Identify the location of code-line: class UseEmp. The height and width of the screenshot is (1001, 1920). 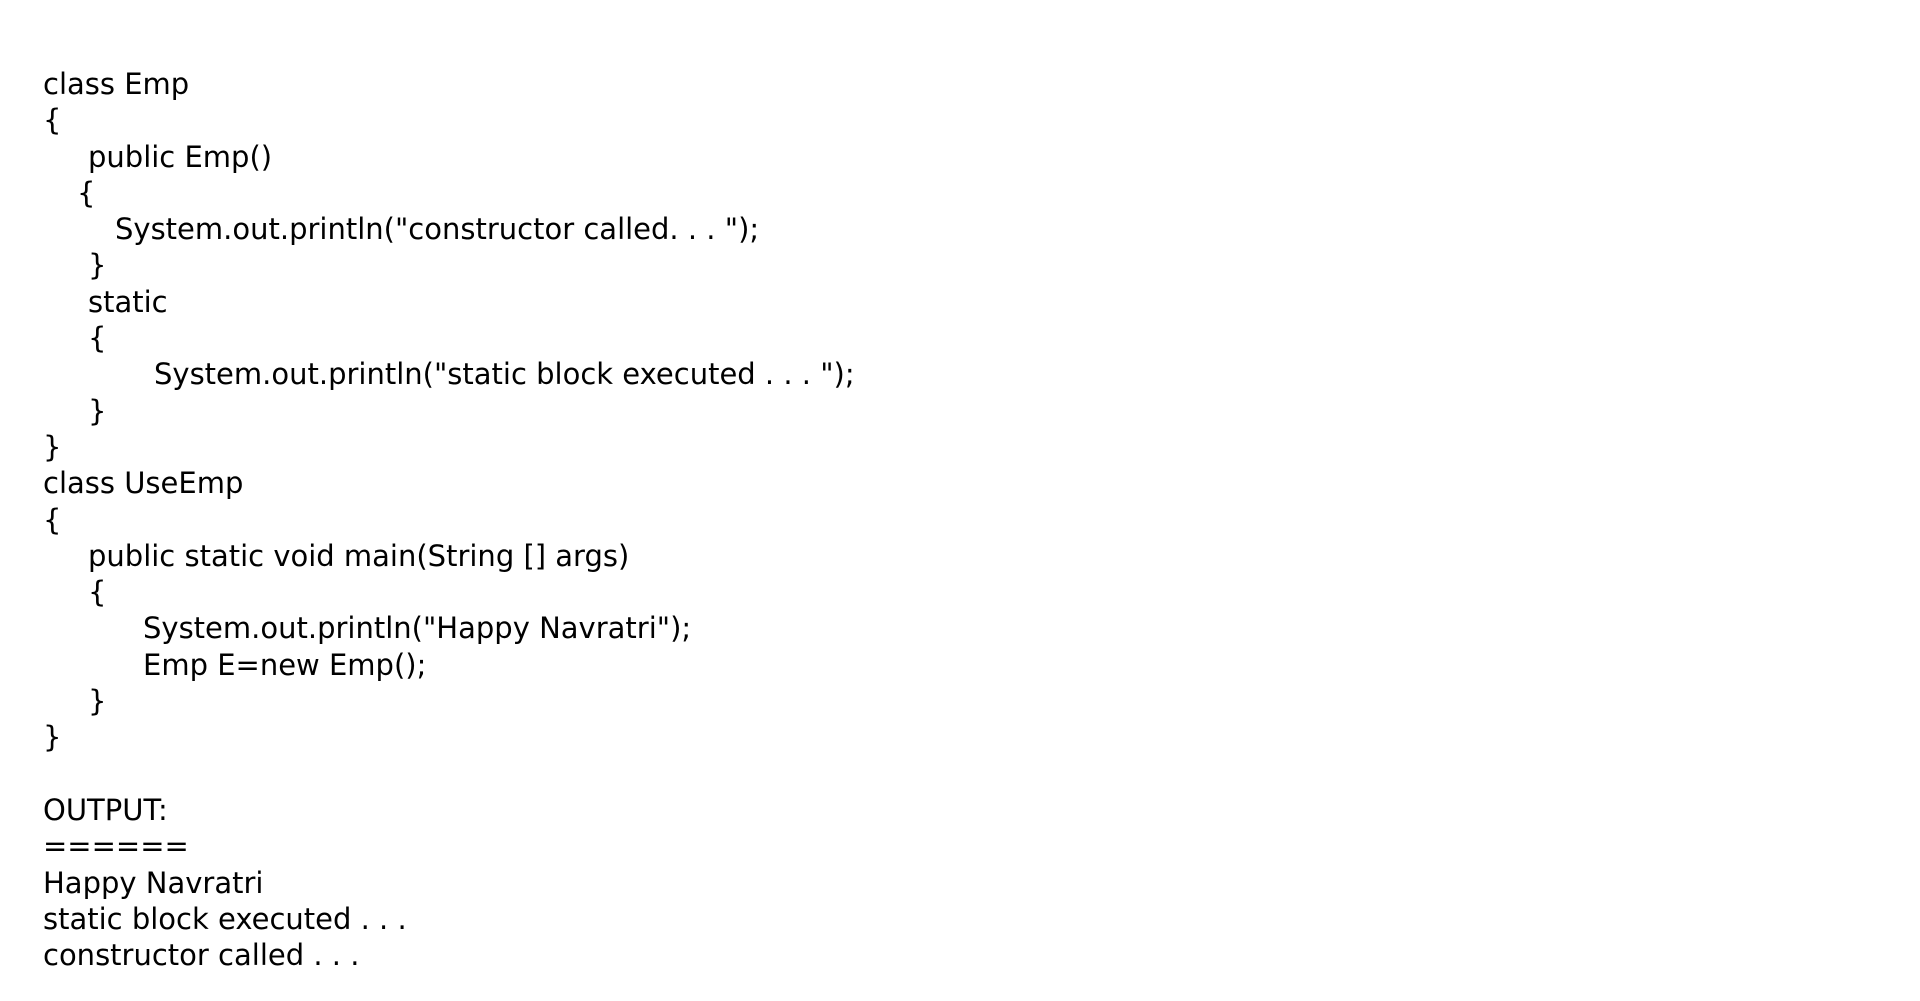
(143, 483).